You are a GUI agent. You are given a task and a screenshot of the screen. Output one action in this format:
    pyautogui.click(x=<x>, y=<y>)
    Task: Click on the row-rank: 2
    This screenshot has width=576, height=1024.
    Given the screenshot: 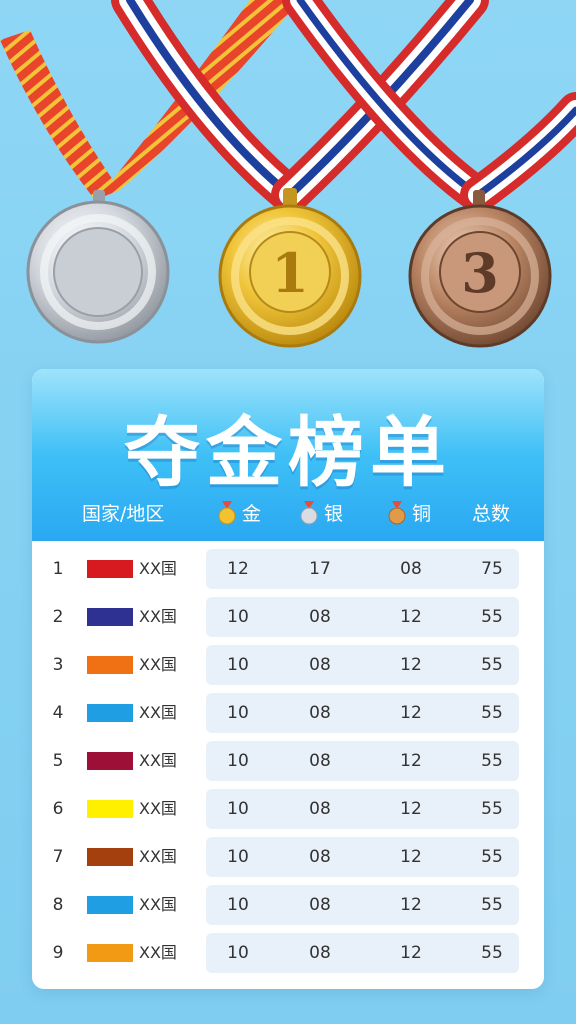 What is the action you would take?
    pyautogui.click(x=58, y=617)
    